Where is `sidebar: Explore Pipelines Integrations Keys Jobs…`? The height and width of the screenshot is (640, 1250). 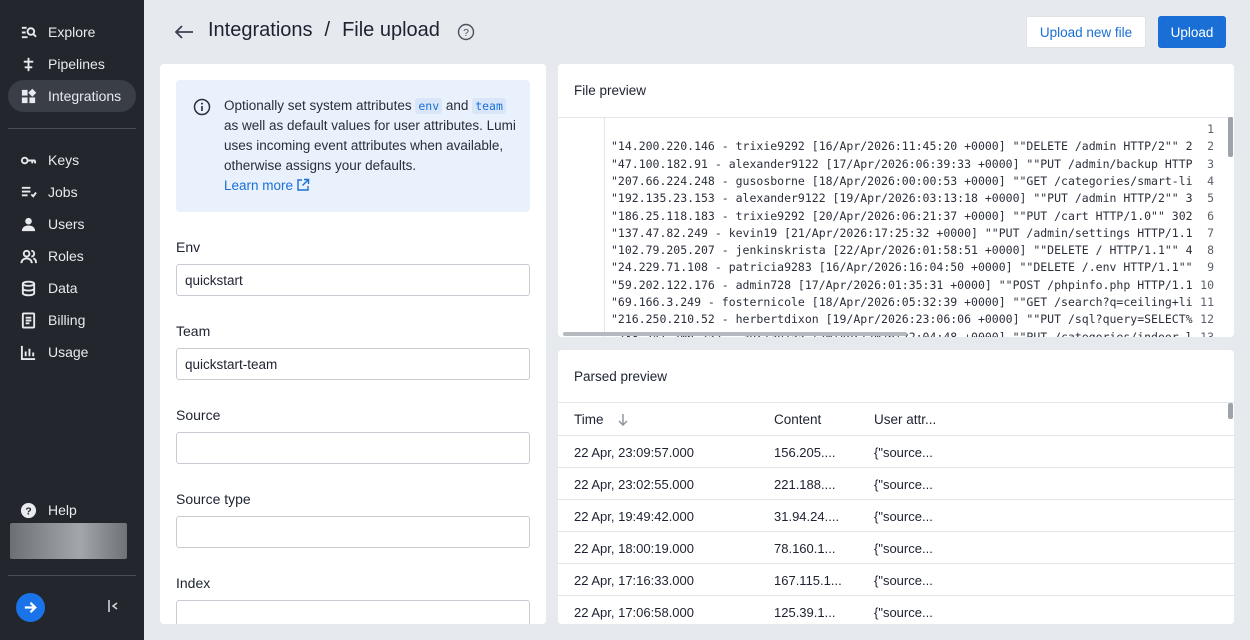
sidebar: Explore Pipelines Integrations Keys Jobs… is located at coordinates (72, 320).